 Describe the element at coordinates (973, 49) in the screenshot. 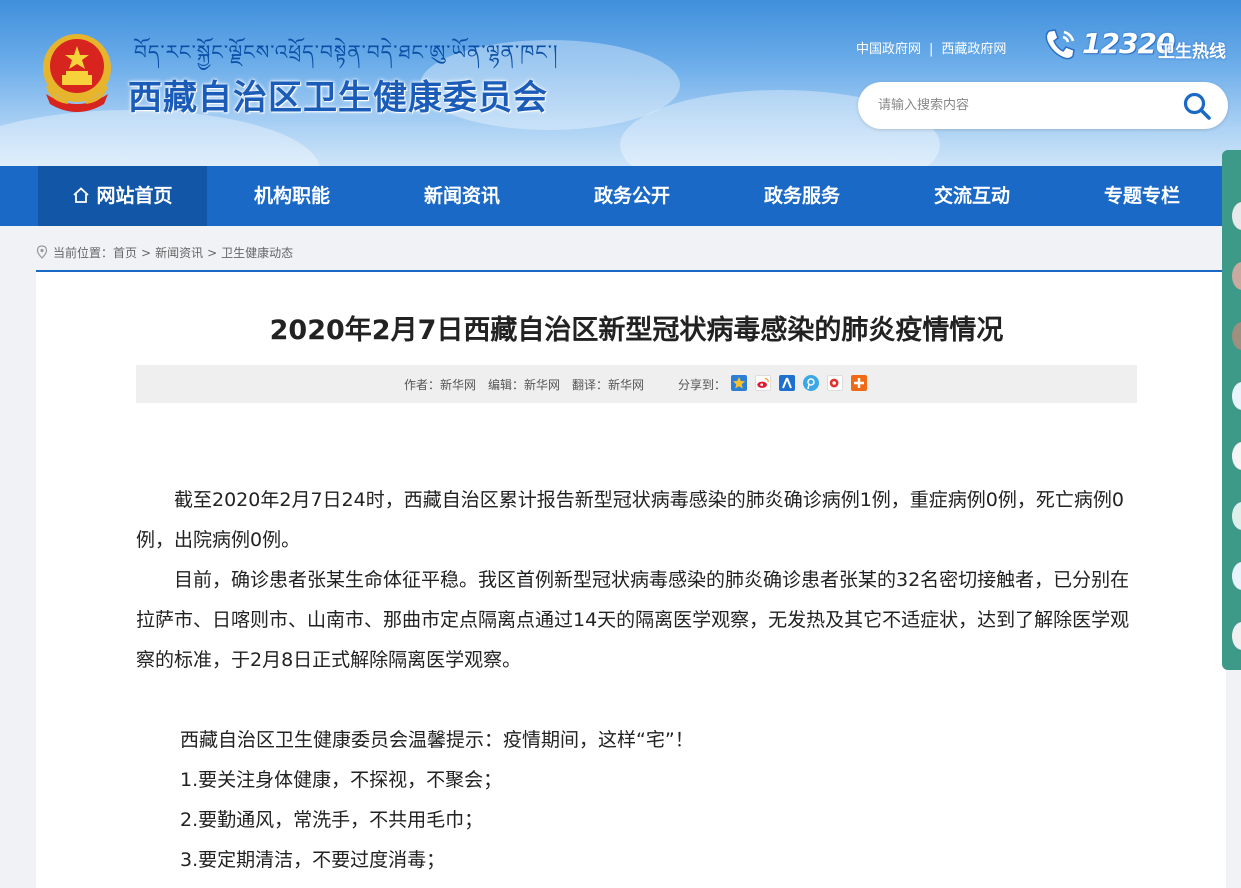

I see `link-tibet-gov: 西藏政府网` at that location.